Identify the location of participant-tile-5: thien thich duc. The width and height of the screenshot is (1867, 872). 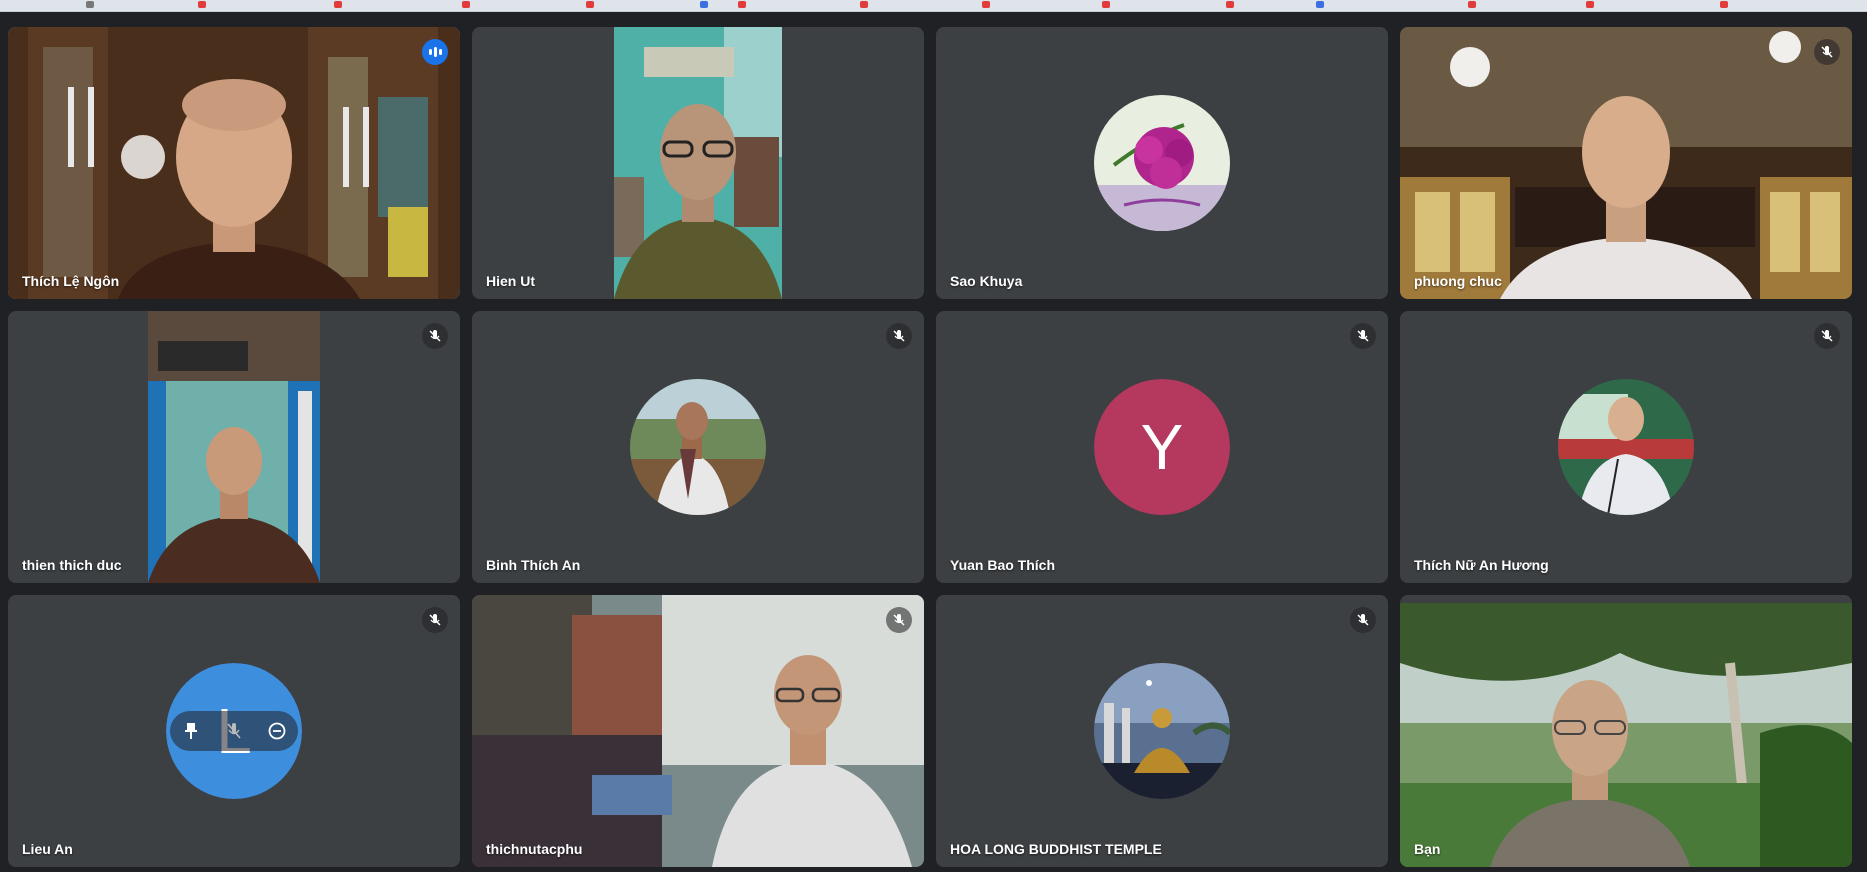
(234, 447).